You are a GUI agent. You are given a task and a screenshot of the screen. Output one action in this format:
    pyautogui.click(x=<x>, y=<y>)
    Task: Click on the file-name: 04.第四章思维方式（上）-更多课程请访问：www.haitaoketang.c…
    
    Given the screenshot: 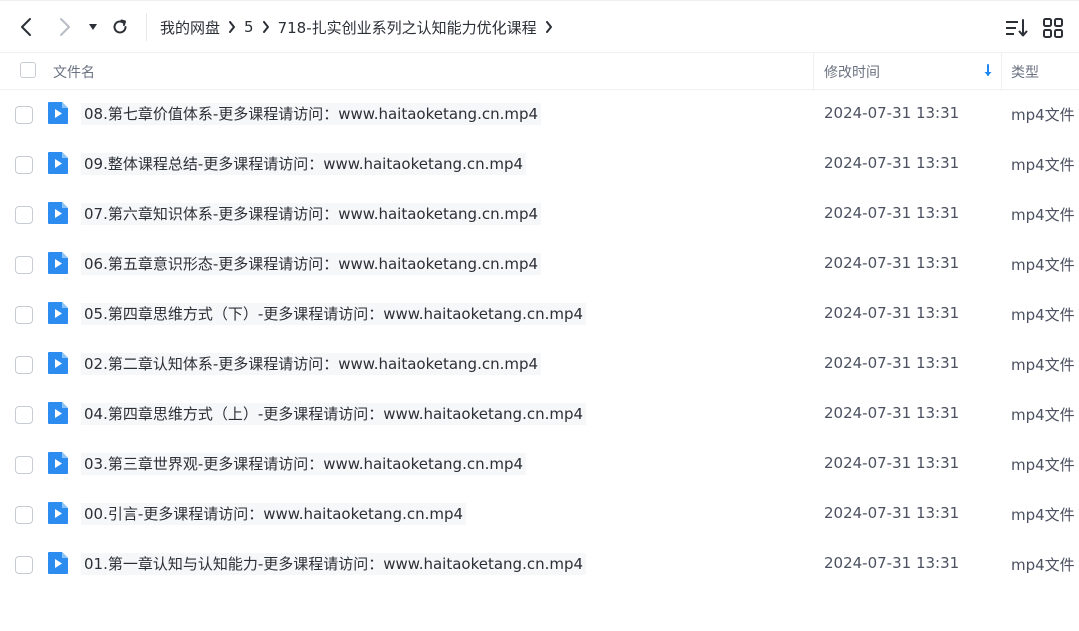 What is the action you would take?
    pyautogui.click(x=334, y=414)
    